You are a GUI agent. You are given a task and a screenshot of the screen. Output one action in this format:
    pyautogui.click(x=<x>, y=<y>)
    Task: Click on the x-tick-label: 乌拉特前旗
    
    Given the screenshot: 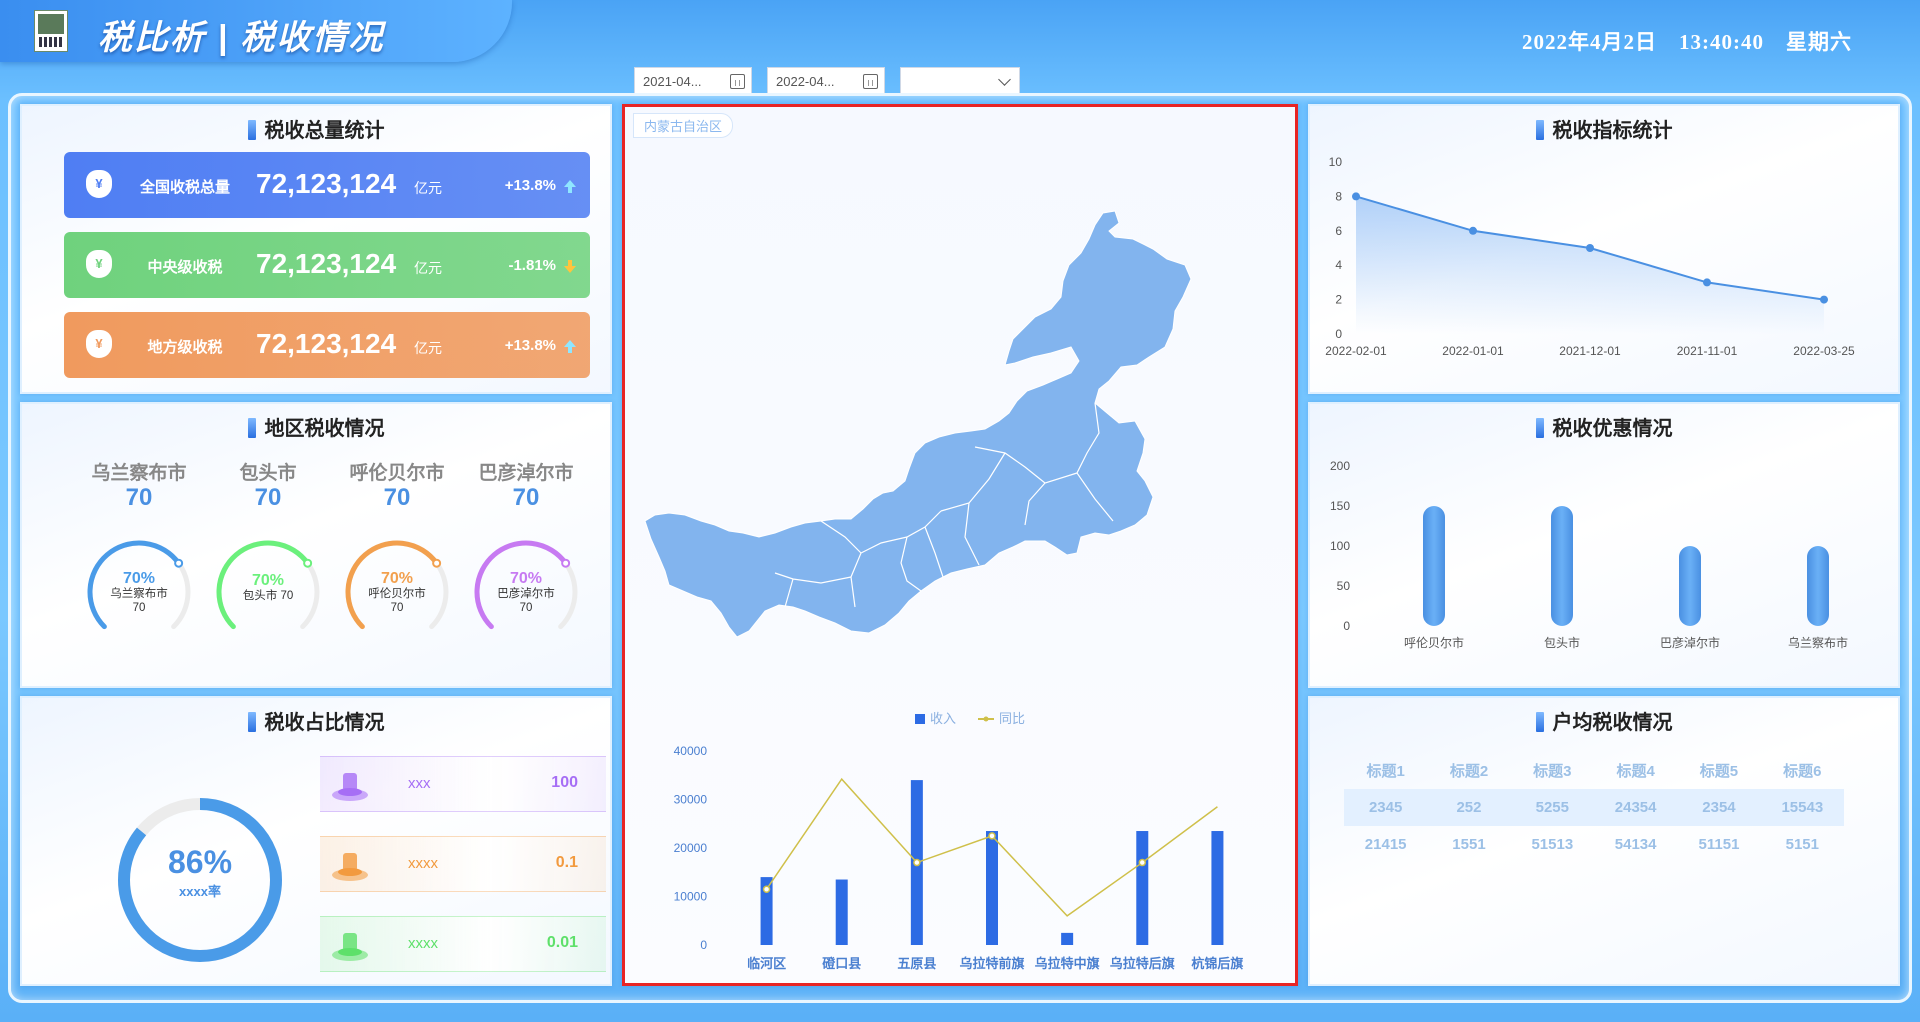 What is the action you would take?
    pyautogui.click(x=991, y=963)
    